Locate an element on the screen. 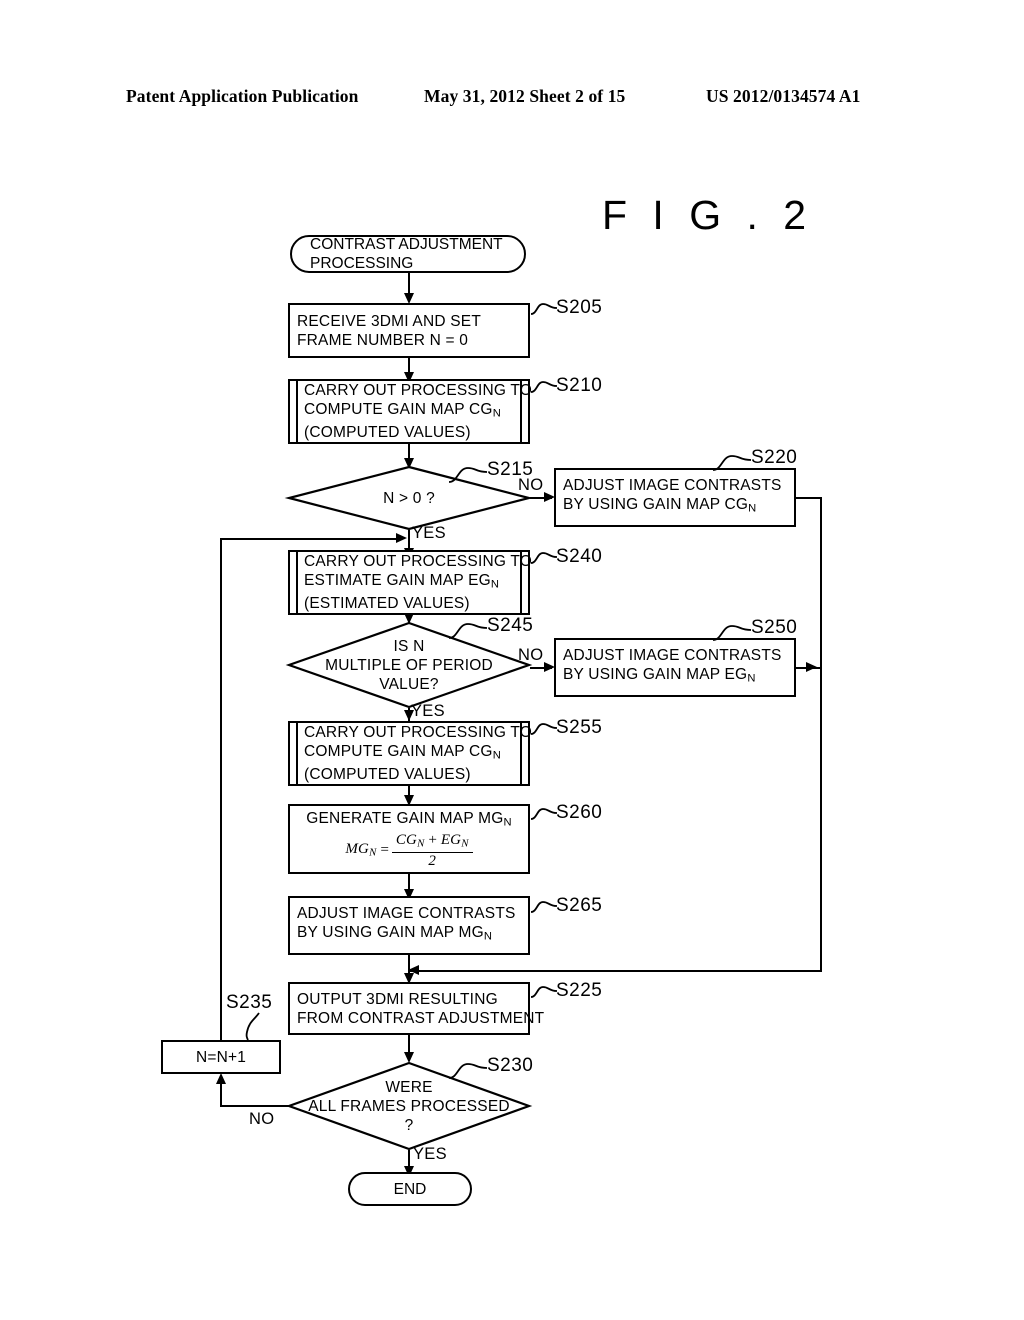  s225-line-1: OUTPUT 3DMI RESULTING is located at coordinates (397, 999).